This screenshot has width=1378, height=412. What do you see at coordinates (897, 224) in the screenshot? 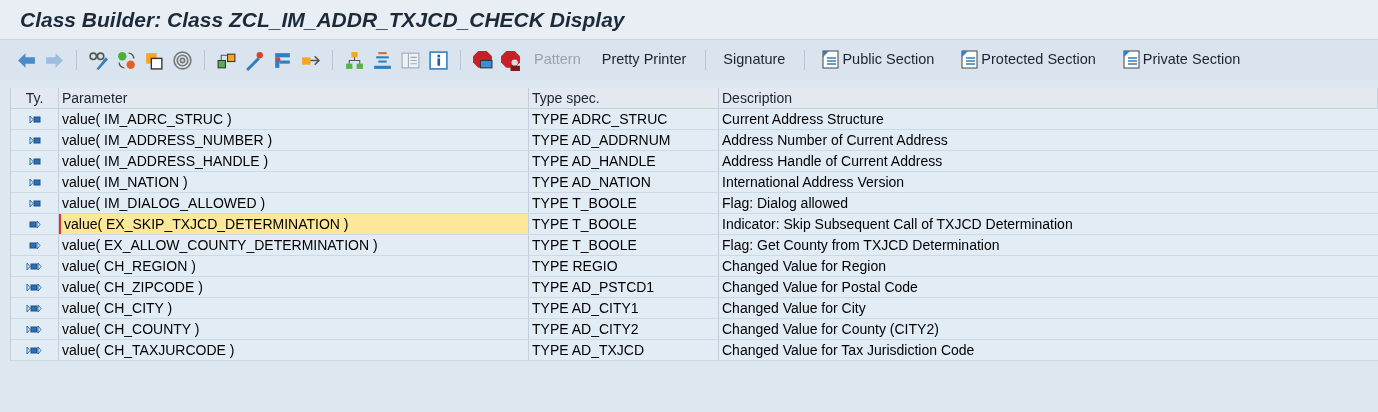
I see `table-cell-text: Indicator: Skip Subsequent Call of TXJCD Determination` at bounding box center [897, 224].